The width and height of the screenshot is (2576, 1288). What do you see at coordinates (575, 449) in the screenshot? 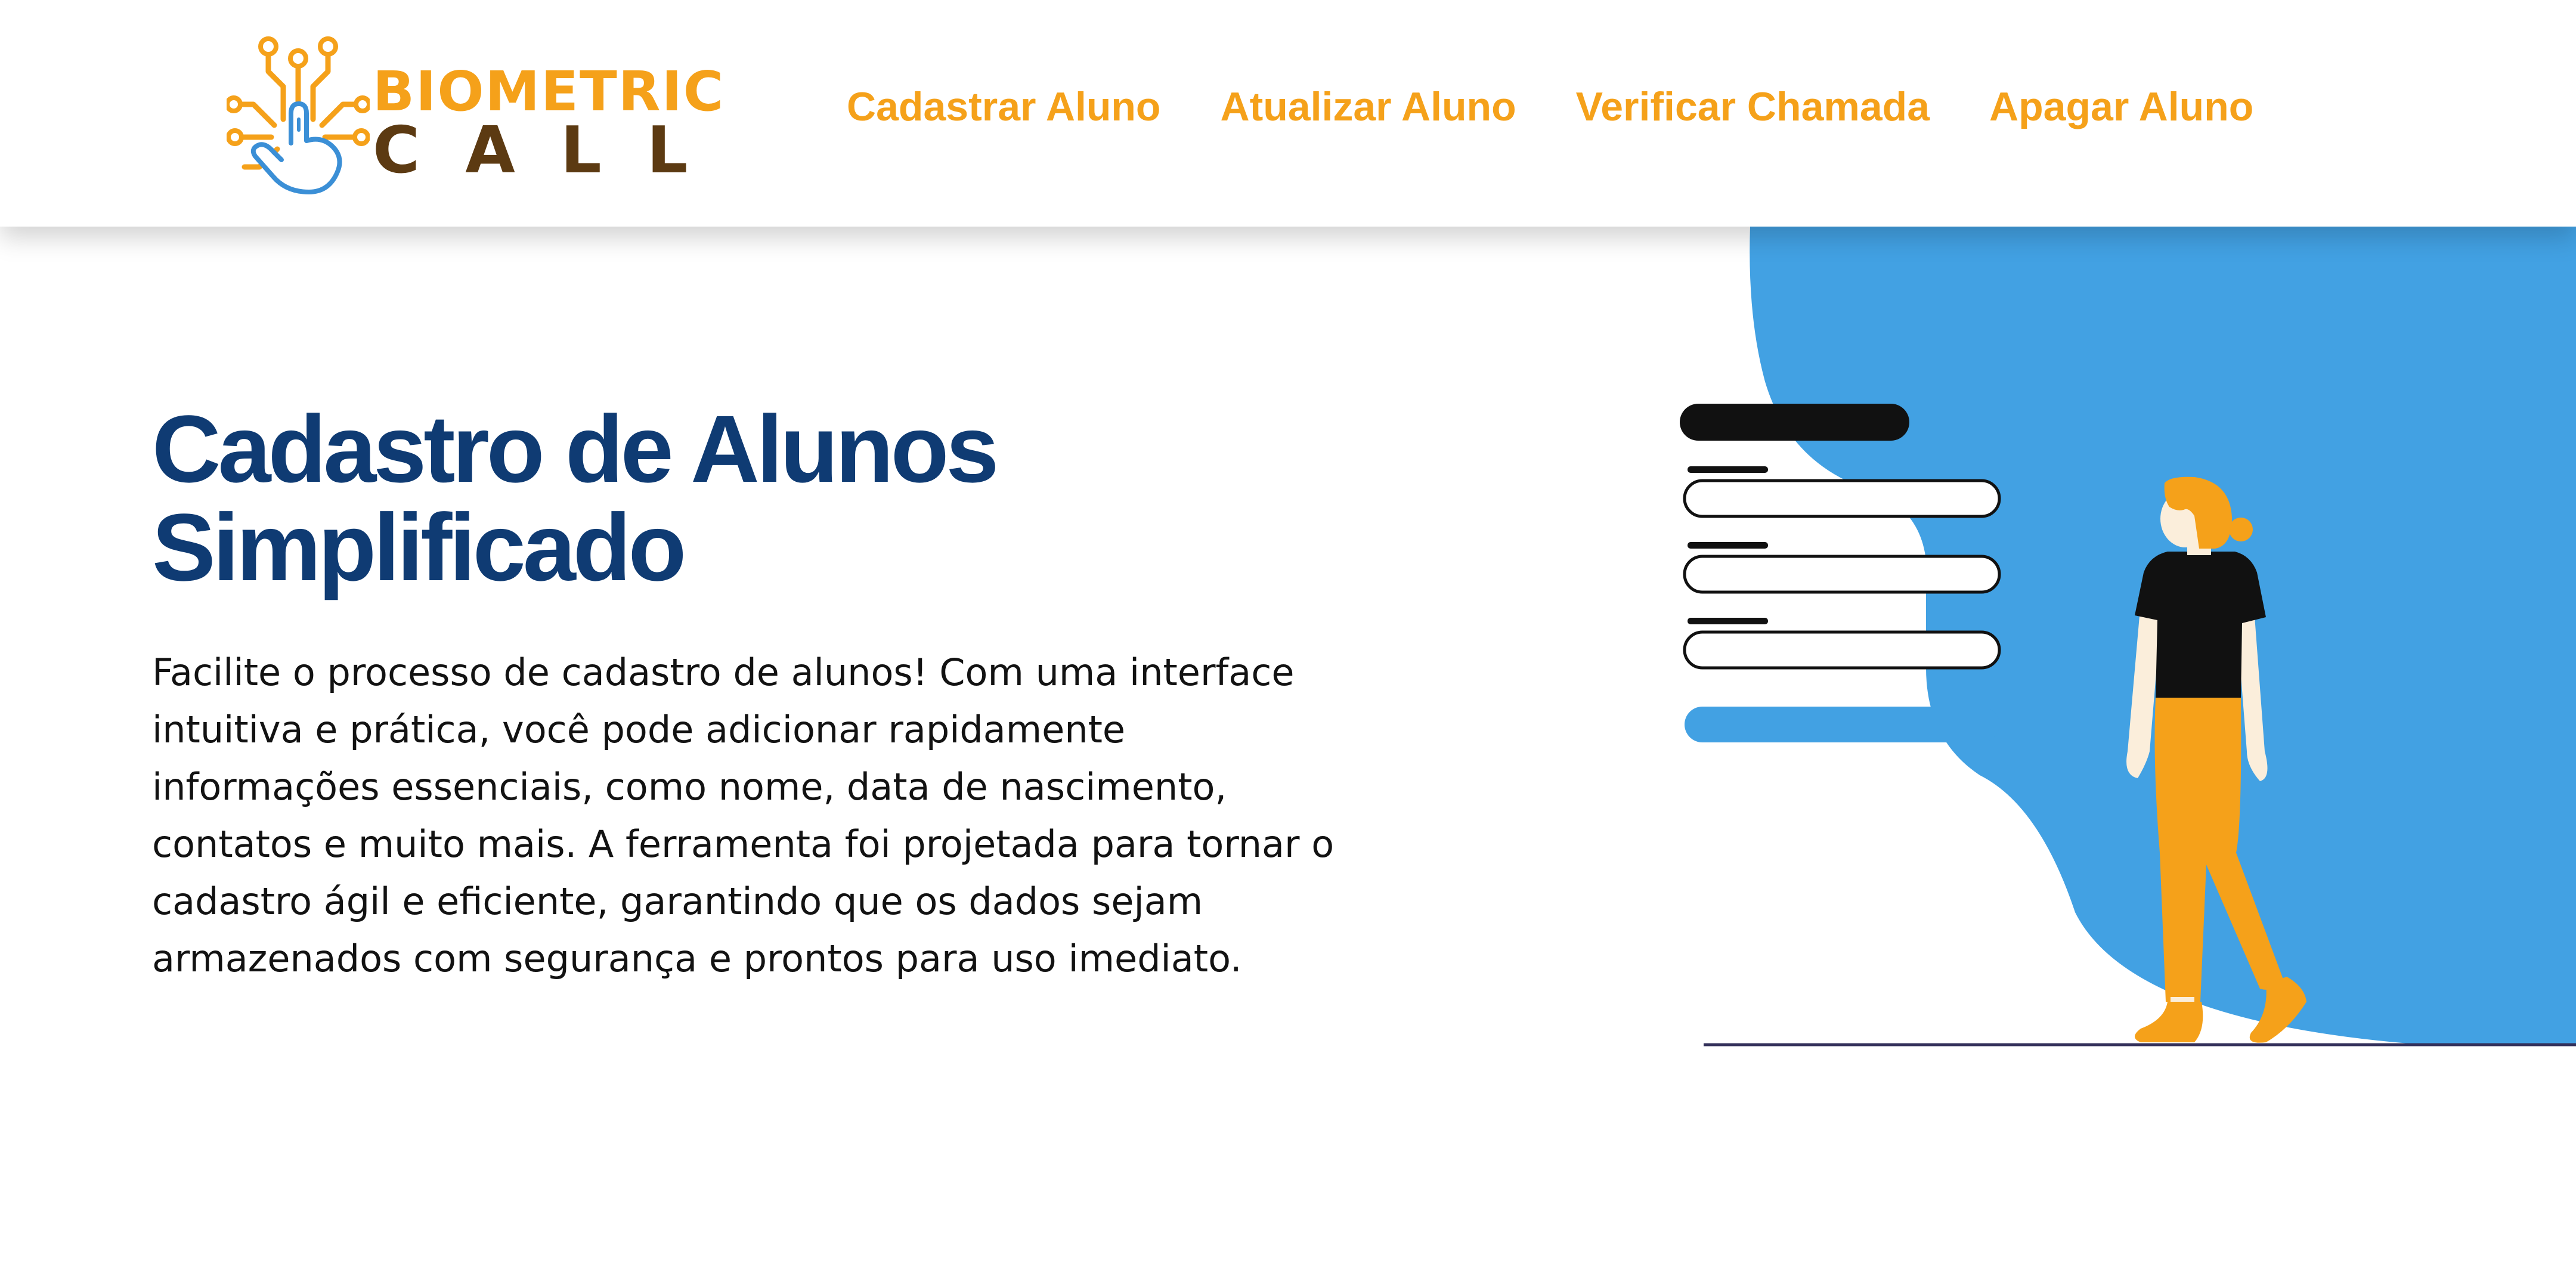
I see `hero-title-line-1: Cadastro de Alunos` at bounding box center [575, 449].